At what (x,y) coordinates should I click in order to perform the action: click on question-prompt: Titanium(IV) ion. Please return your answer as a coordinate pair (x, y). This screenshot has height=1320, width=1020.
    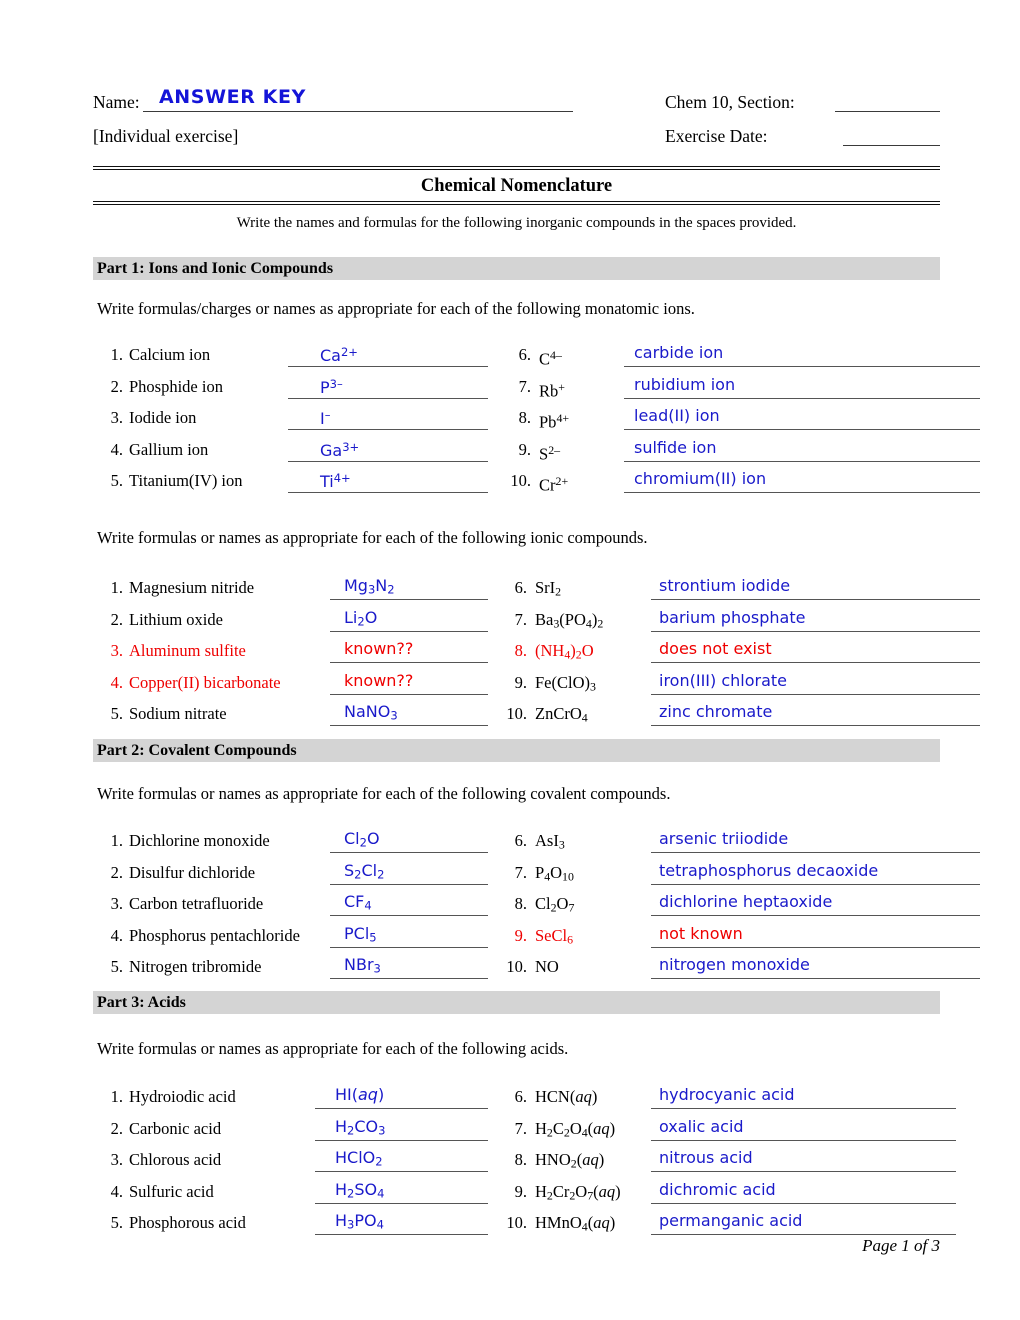
    Looking at the image, I should click on (186, 480).